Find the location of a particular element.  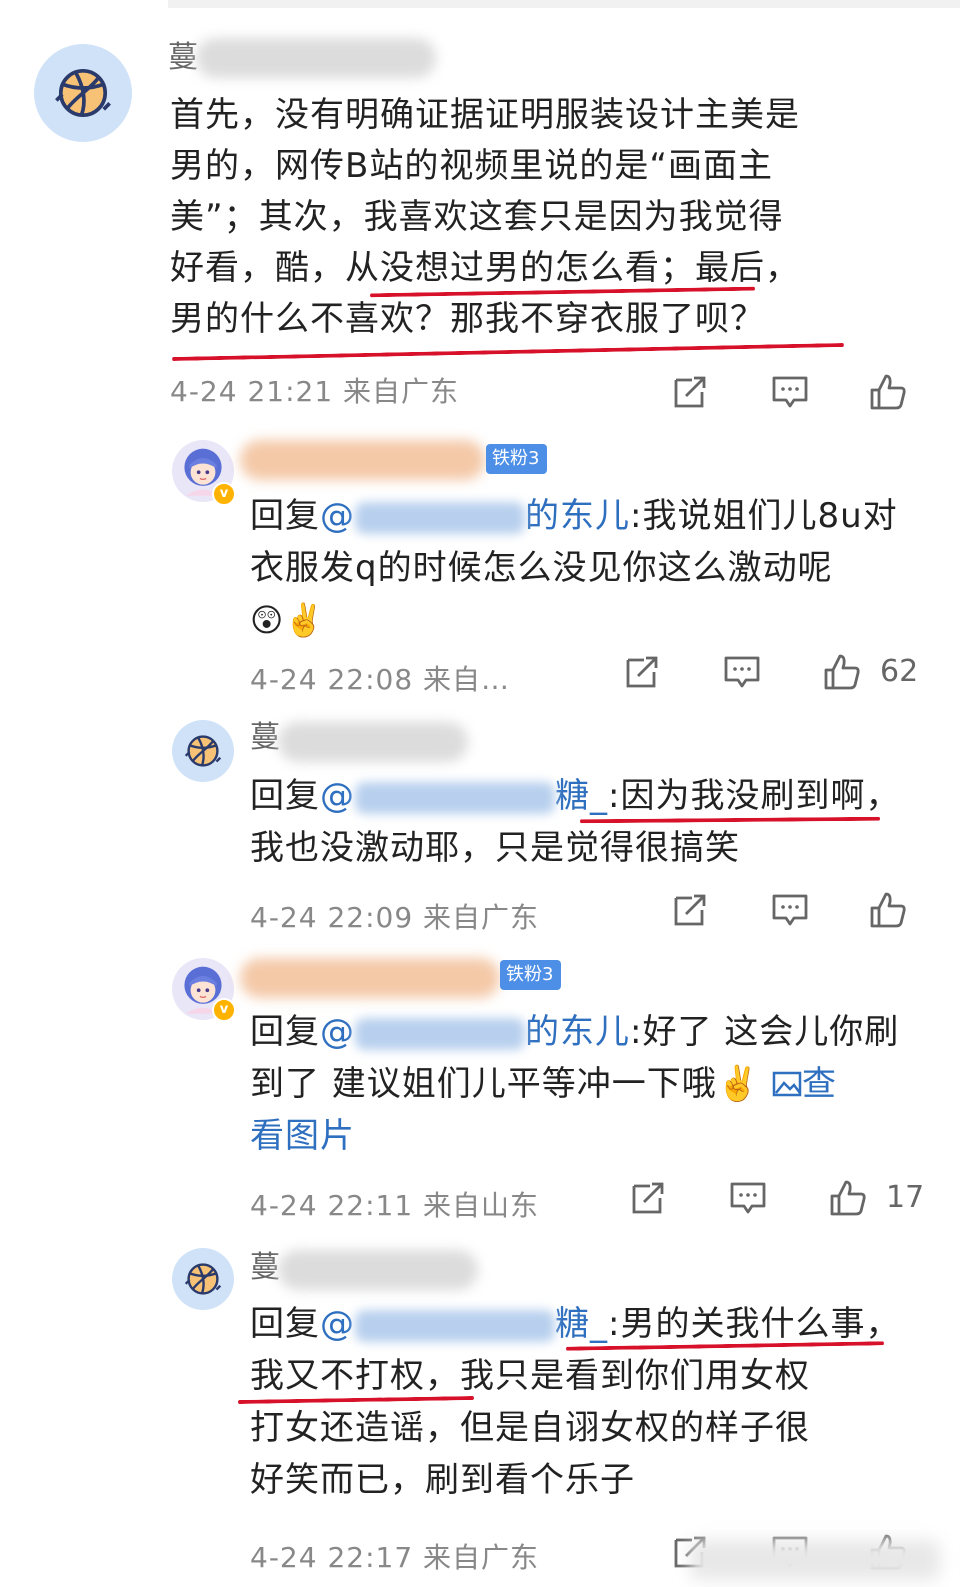

reply-line: 好笑而已，刷到看个乐子 is located at coordinates (442, 1480).